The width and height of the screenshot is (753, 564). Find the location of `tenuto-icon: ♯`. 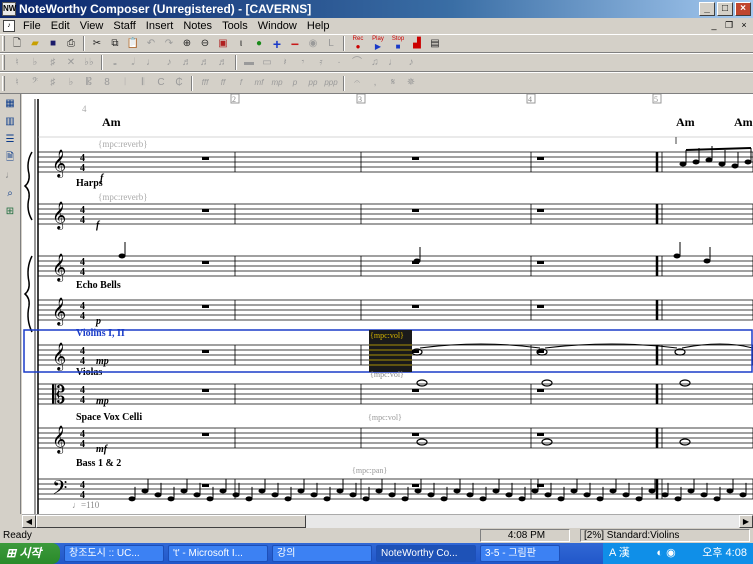

tenuto-icon: ♯ is located at coordinates (53, 83).